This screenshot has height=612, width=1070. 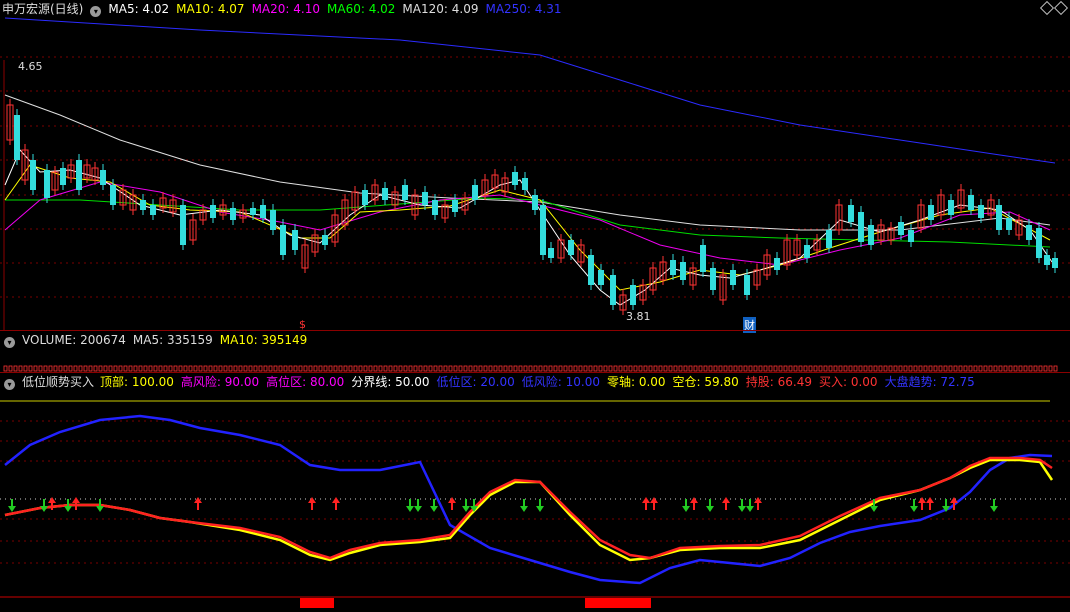 What do you see at coordinates (638, 316) in the screenshot?
I see `price-low-label: 3.81` at bounding box center [638, 316].